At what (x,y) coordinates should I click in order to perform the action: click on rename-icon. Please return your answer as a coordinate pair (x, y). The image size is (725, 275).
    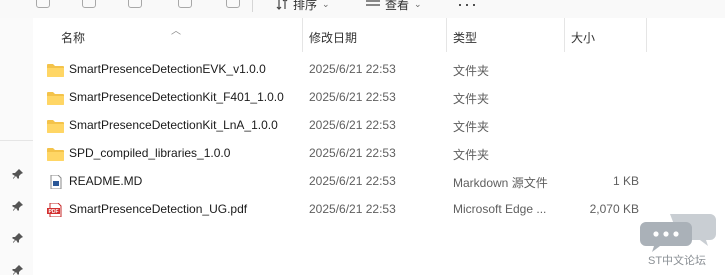
    Looking at the image, I should click on (135, 4).